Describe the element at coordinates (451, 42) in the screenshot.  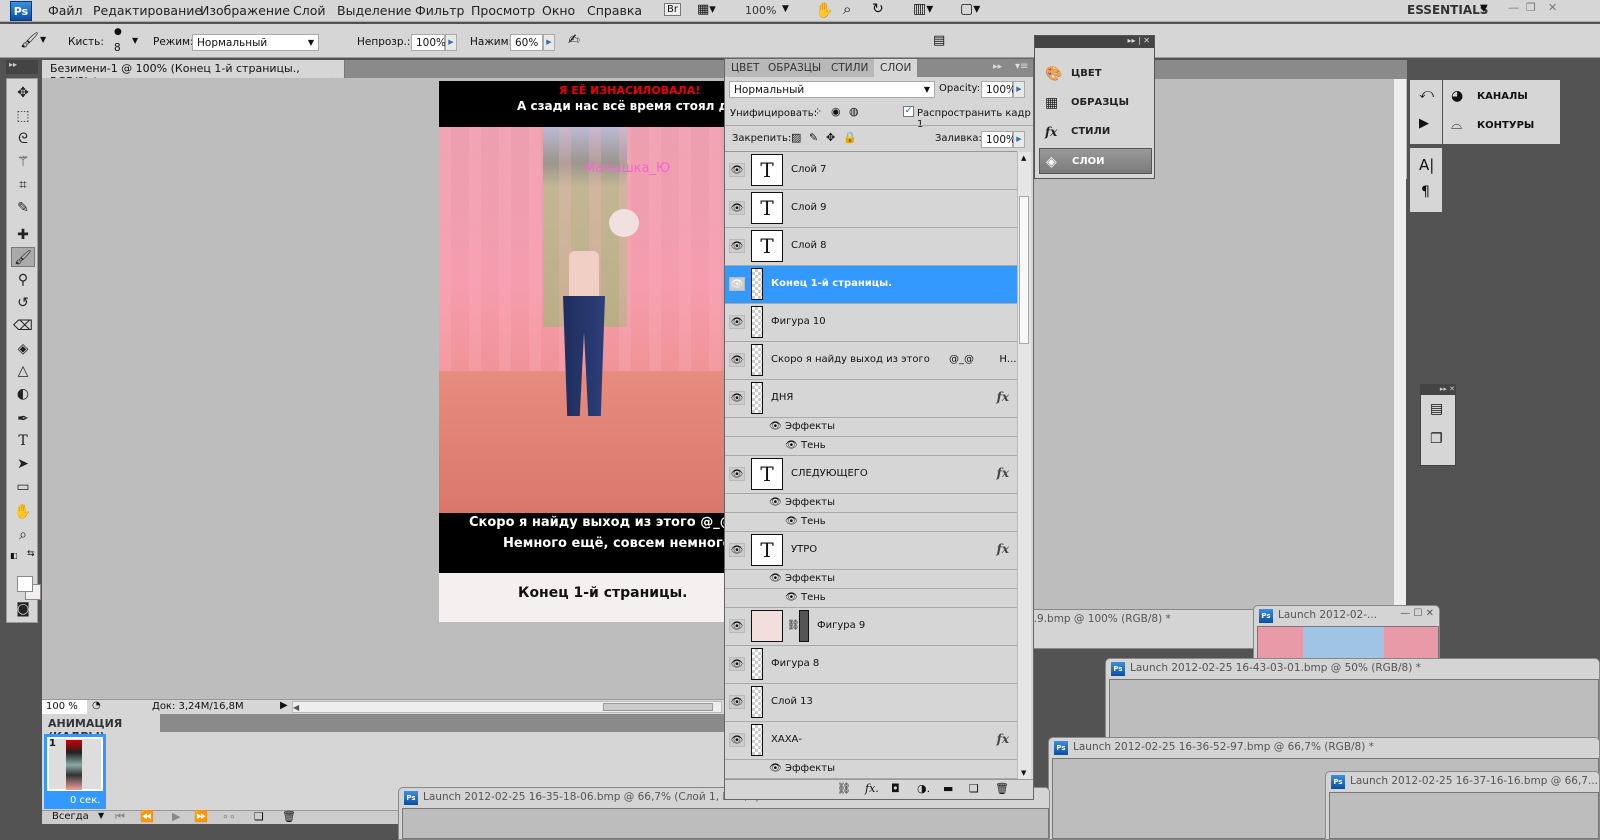
I see `opacity-slider-button: ▶` at that location.